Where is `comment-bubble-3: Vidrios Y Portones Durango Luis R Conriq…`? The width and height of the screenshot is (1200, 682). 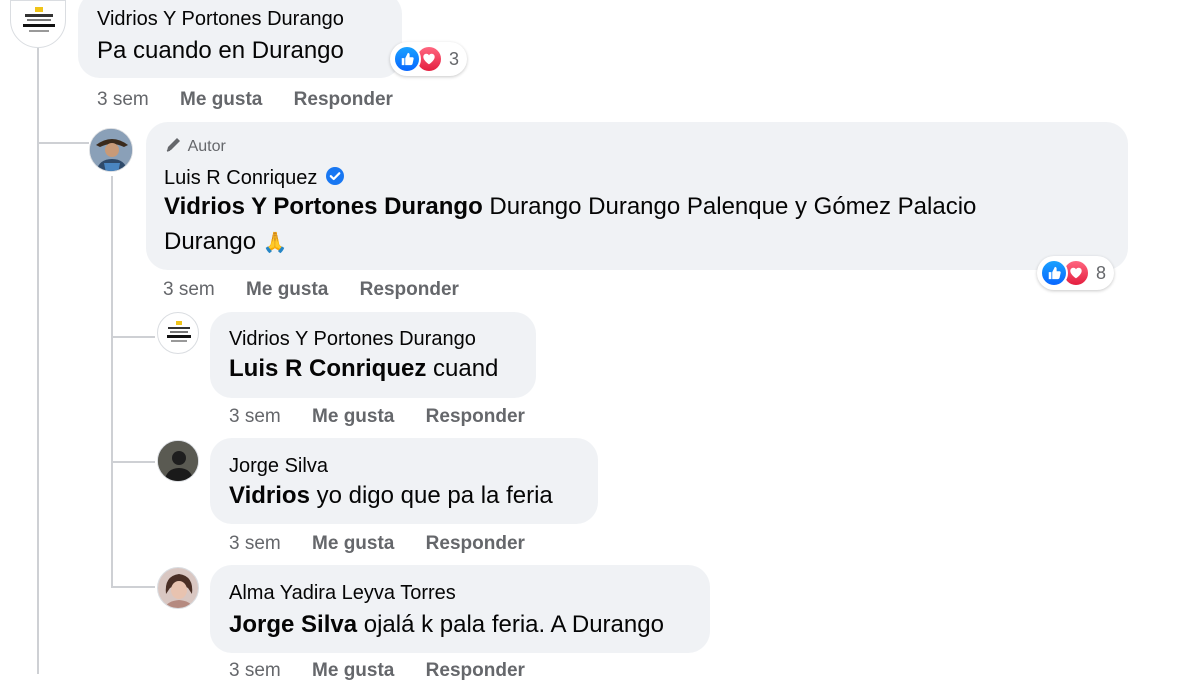
comment-bubble-3: Vidrios Y Portones Durango Luis R Conriq… is located at coordinates (373, 355).